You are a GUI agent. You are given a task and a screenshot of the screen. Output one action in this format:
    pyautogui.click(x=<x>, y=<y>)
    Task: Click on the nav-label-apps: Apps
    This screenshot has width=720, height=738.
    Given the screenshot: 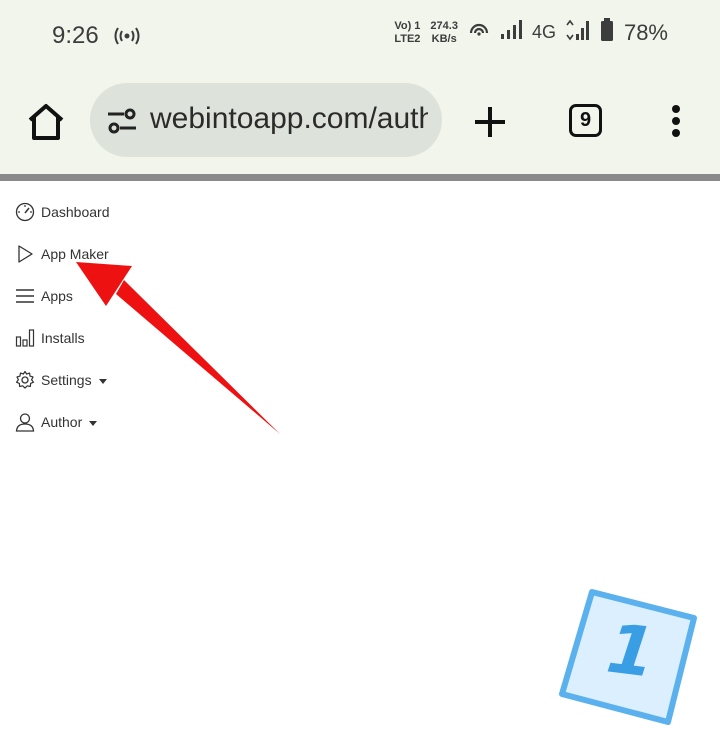 What is the action you would take?
    pyautogui.click(x=57, y=296)
    